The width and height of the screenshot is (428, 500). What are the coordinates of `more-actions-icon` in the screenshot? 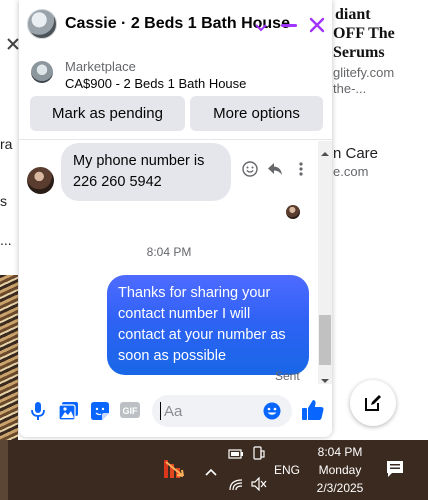 It's located at (301, 171).